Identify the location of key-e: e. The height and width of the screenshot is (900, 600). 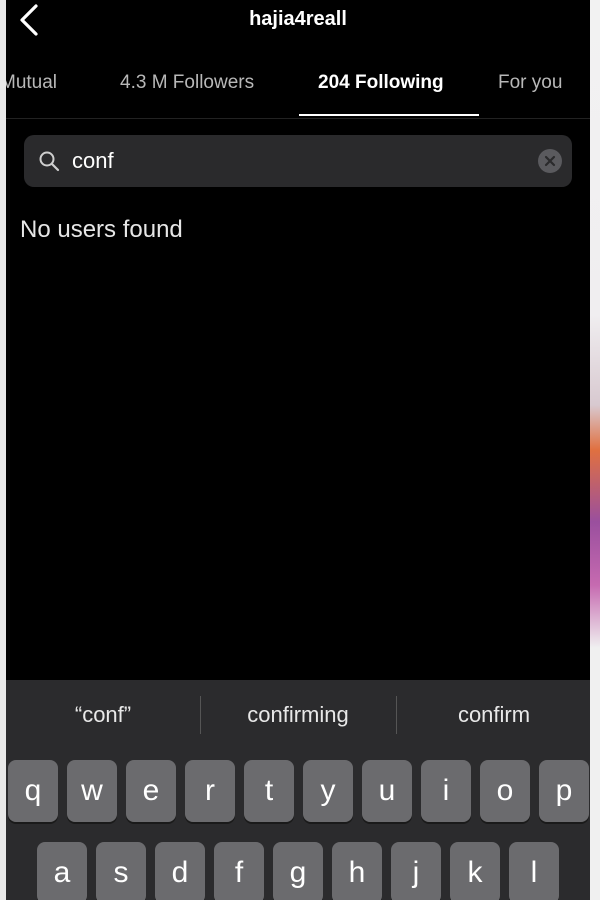
(151, 791).